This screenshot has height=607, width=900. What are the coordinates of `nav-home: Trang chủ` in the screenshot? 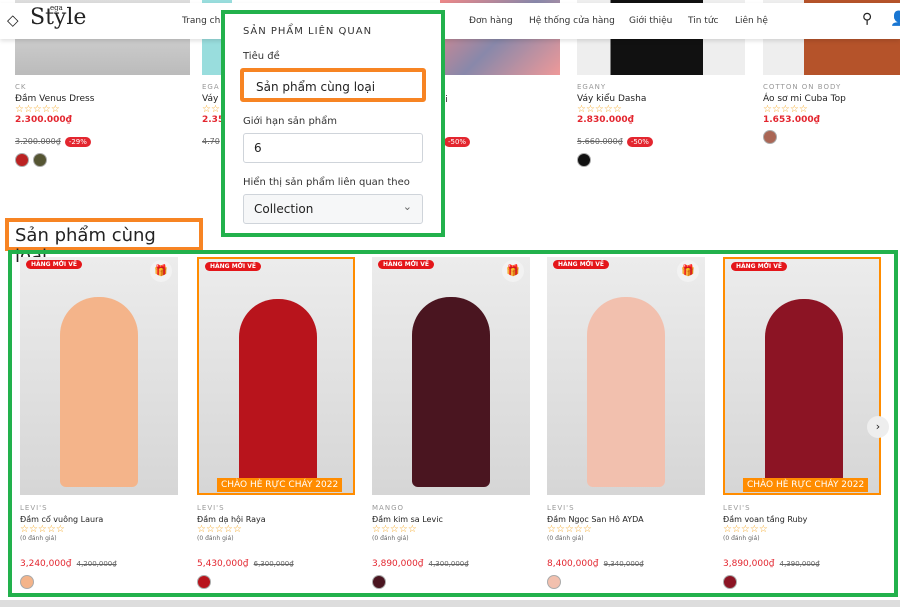 It's located at (204, 21).